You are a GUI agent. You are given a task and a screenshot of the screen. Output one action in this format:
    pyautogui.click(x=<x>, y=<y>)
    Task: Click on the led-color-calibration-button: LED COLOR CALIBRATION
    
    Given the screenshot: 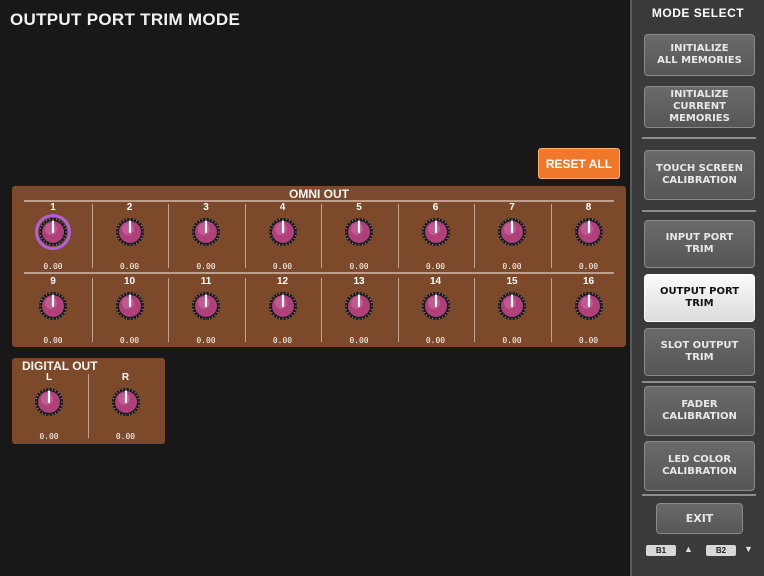 What is the action you would take?
    pyautogui.click(x=699, y=466)
    